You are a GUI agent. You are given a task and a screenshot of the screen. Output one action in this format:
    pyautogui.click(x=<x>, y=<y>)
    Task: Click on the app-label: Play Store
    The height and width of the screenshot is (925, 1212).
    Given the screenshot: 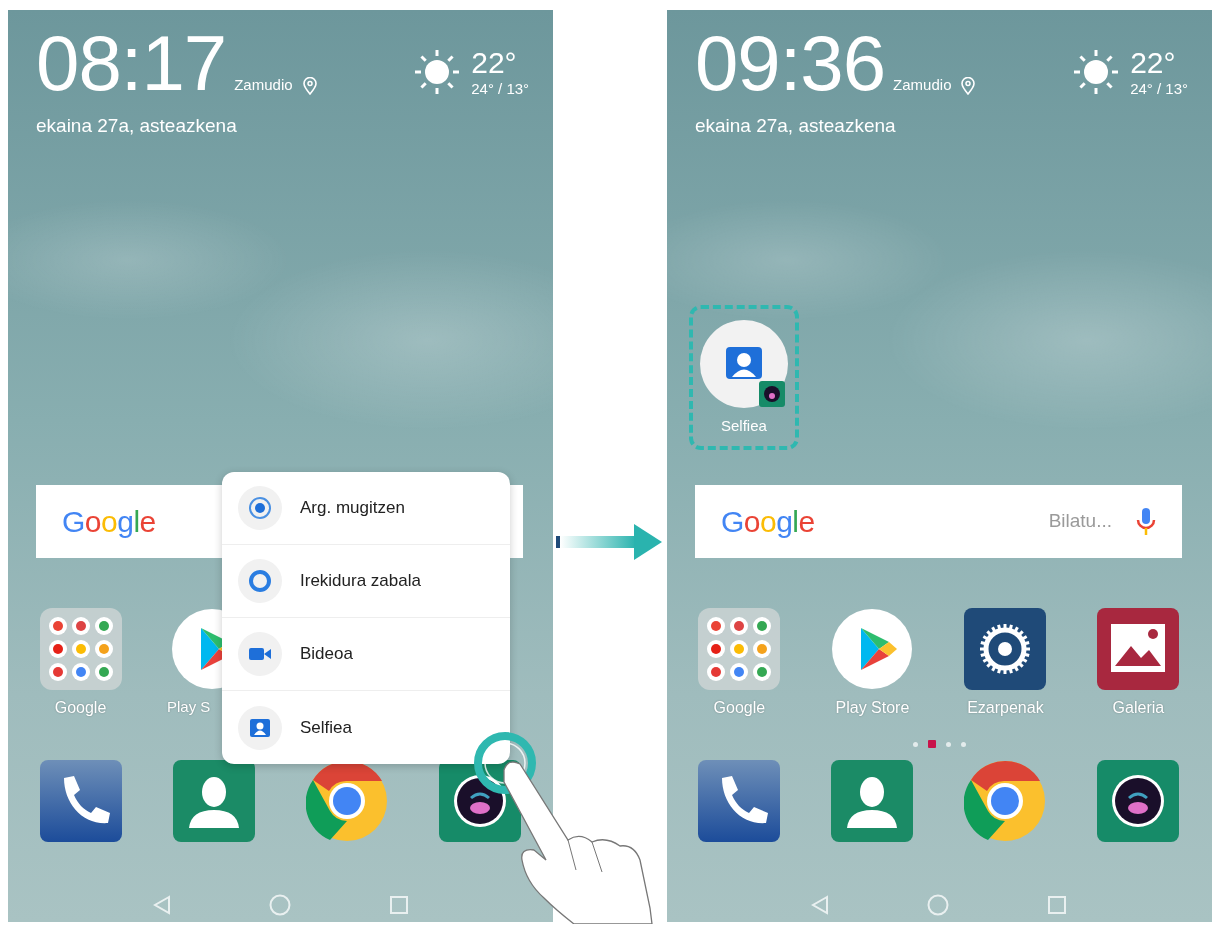 What is the action you would take?
    pyautogui.click(x=872, y=708)
    